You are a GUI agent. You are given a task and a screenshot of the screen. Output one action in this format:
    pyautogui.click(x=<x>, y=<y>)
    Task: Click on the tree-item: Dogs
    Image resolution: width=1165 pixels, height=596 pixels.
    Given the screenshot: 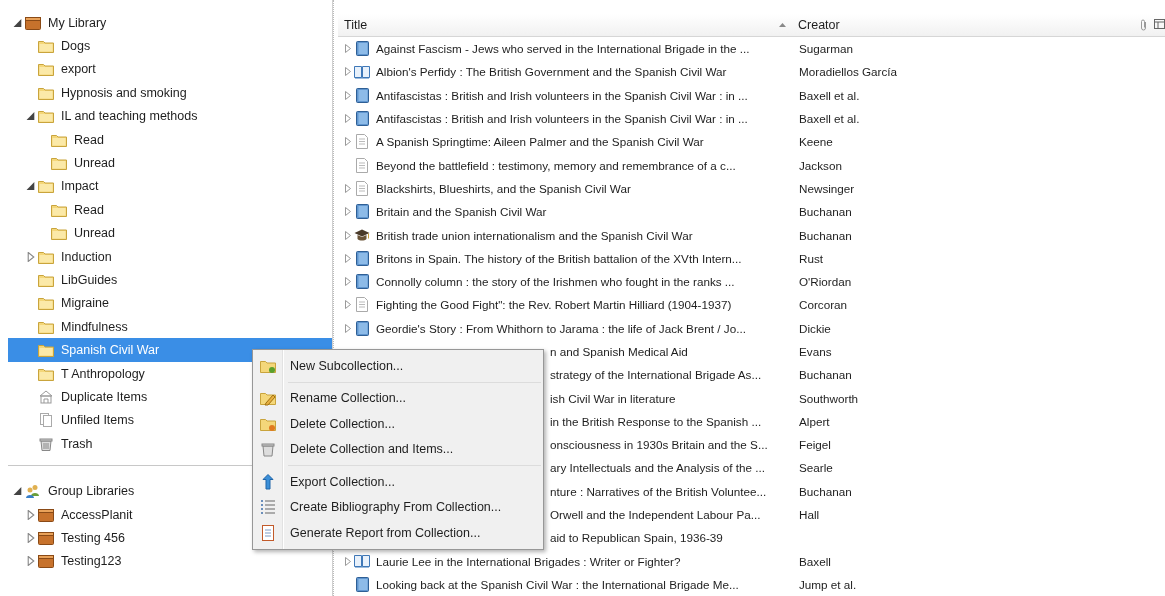 What is the action you would take?
    pyautogui.click(x=170, y=46)
    